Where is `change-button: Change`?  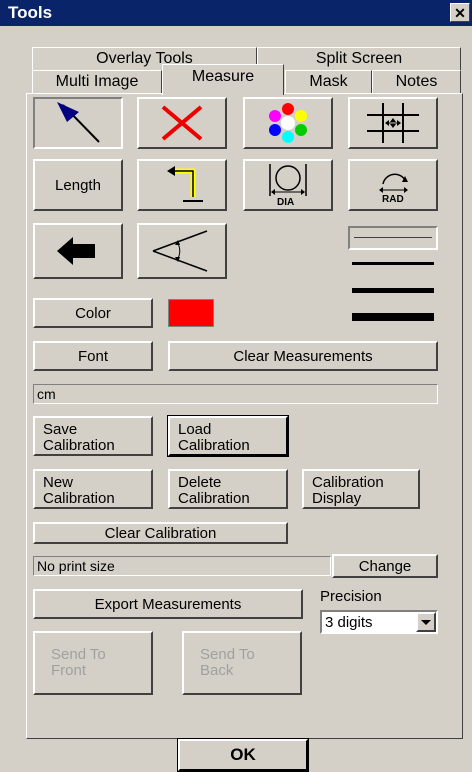
change-button: Change is located at coordinates (385, 566).